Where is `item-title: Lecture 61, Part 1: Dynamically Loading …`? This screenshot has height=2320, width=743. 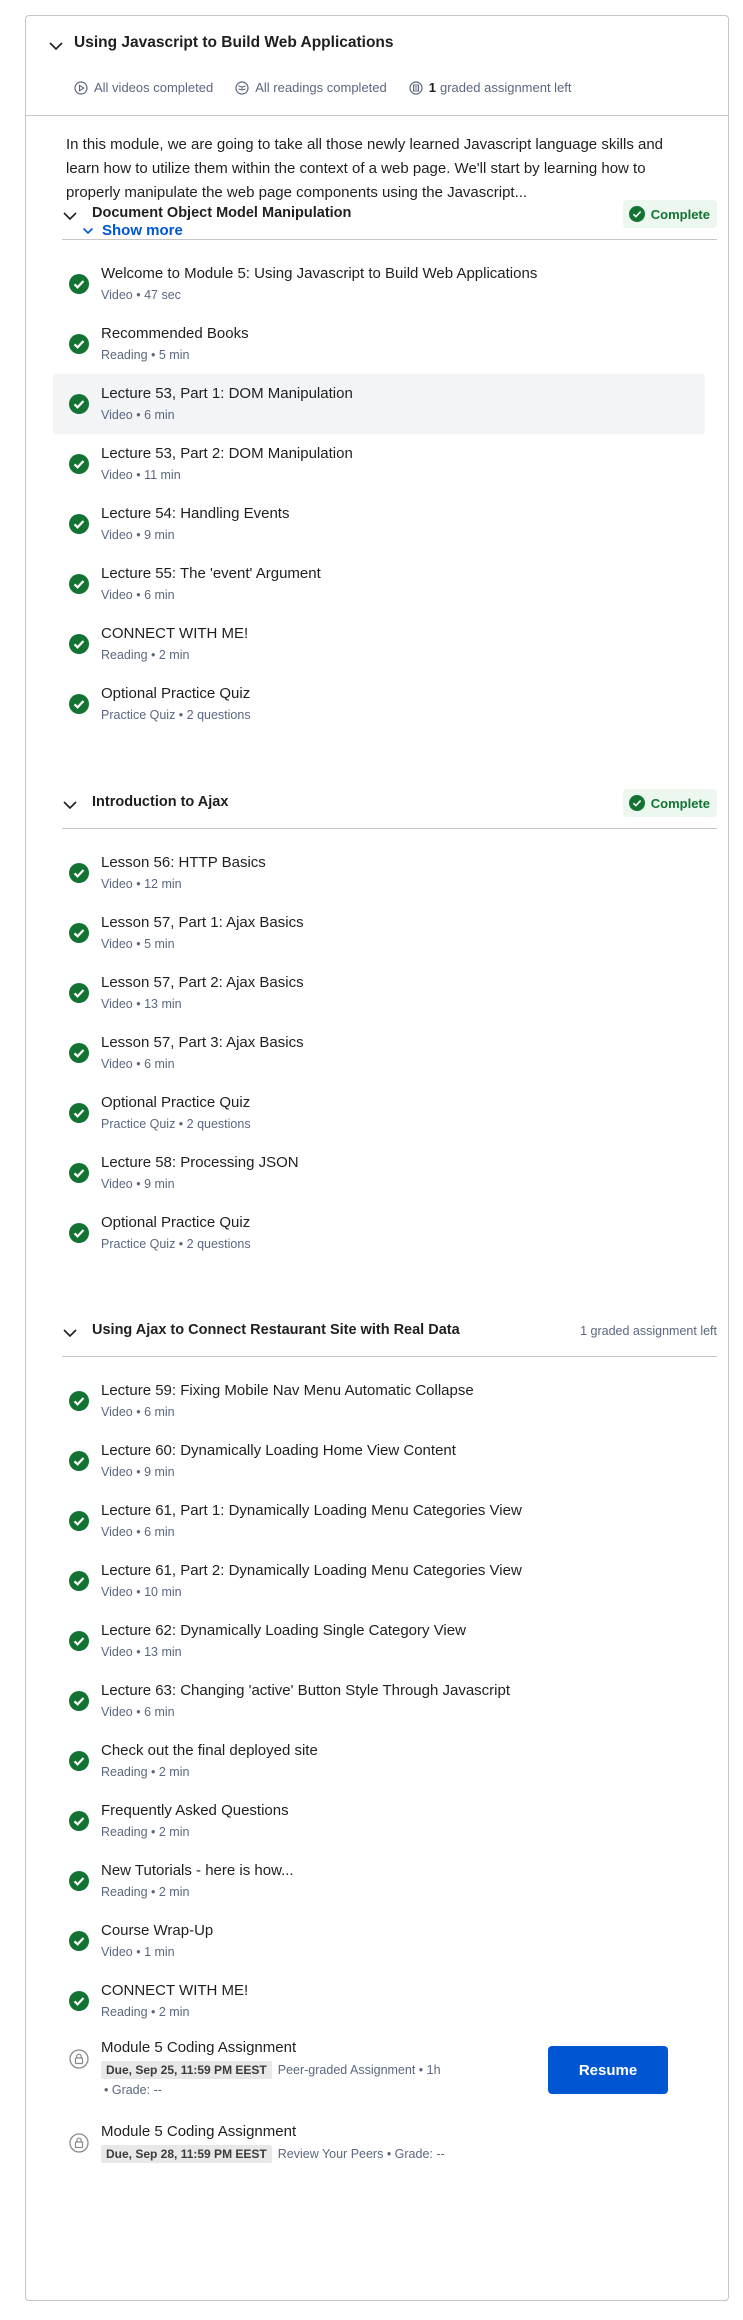 item-title: Lecture 61, Part 1: Dynamically Loading … is located at coordinates (311, 1510).